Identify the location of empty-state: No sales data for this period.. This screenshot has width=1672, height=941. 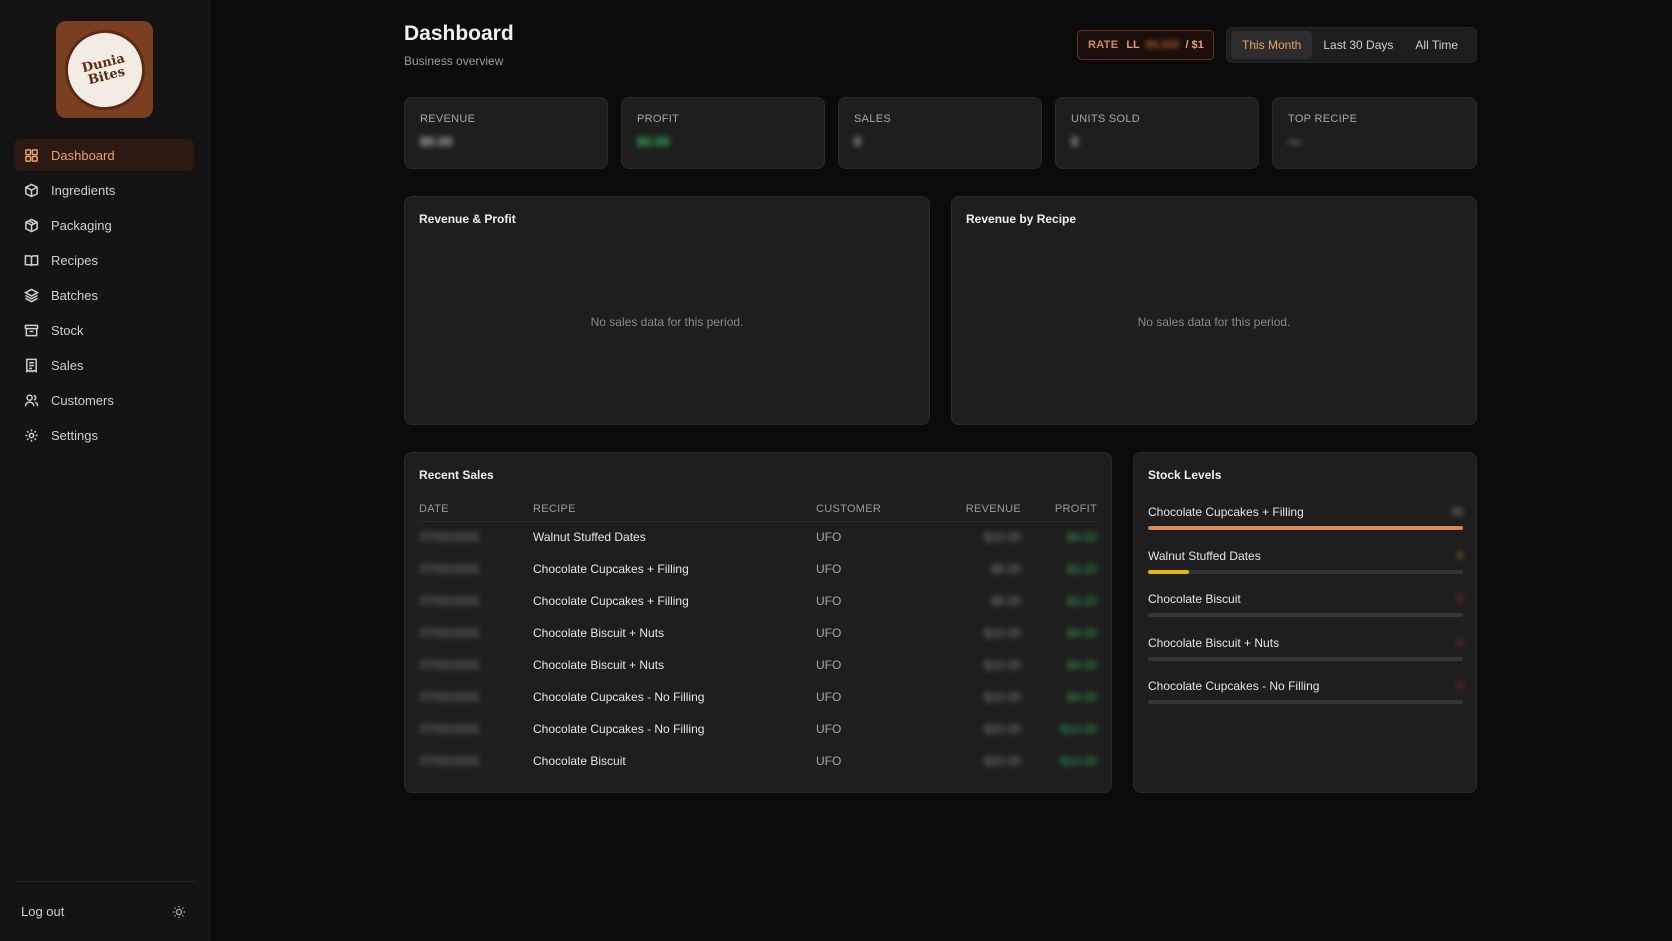
(1214, 322).